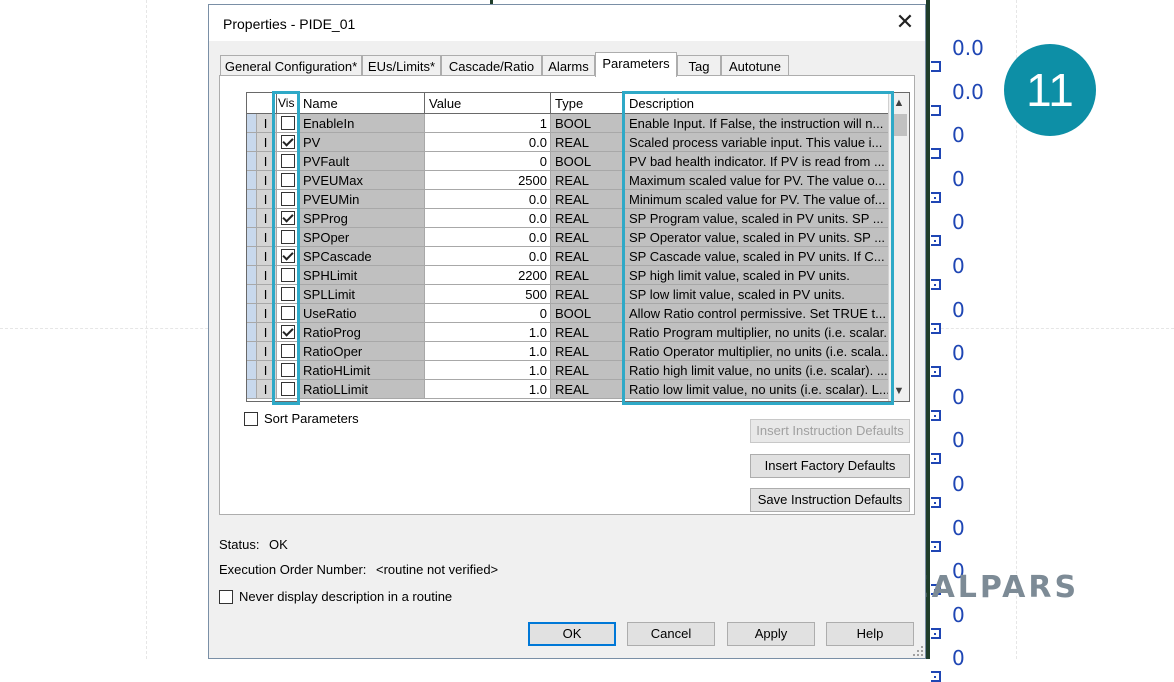  Describe the element at coordinates (488, 180) in the screenshot. I see `value-cell: 2500` at that location.